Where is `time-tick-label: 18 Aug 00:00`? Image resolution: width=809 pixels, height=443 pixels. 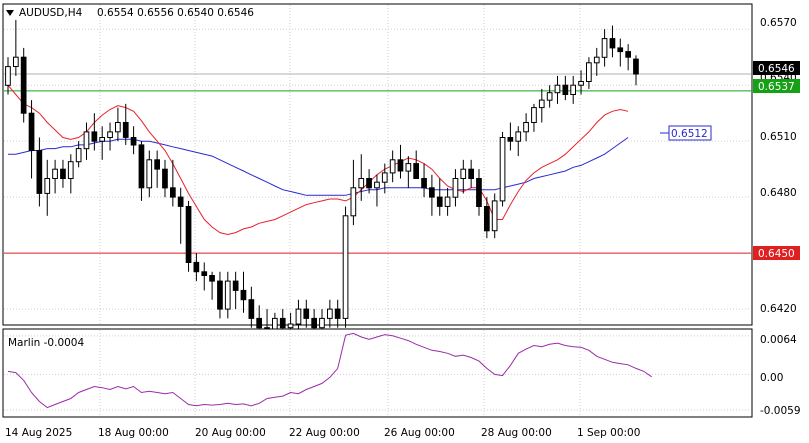
time-tick-label: 18 Aug 00:00 is located at coordinates (133, 433).